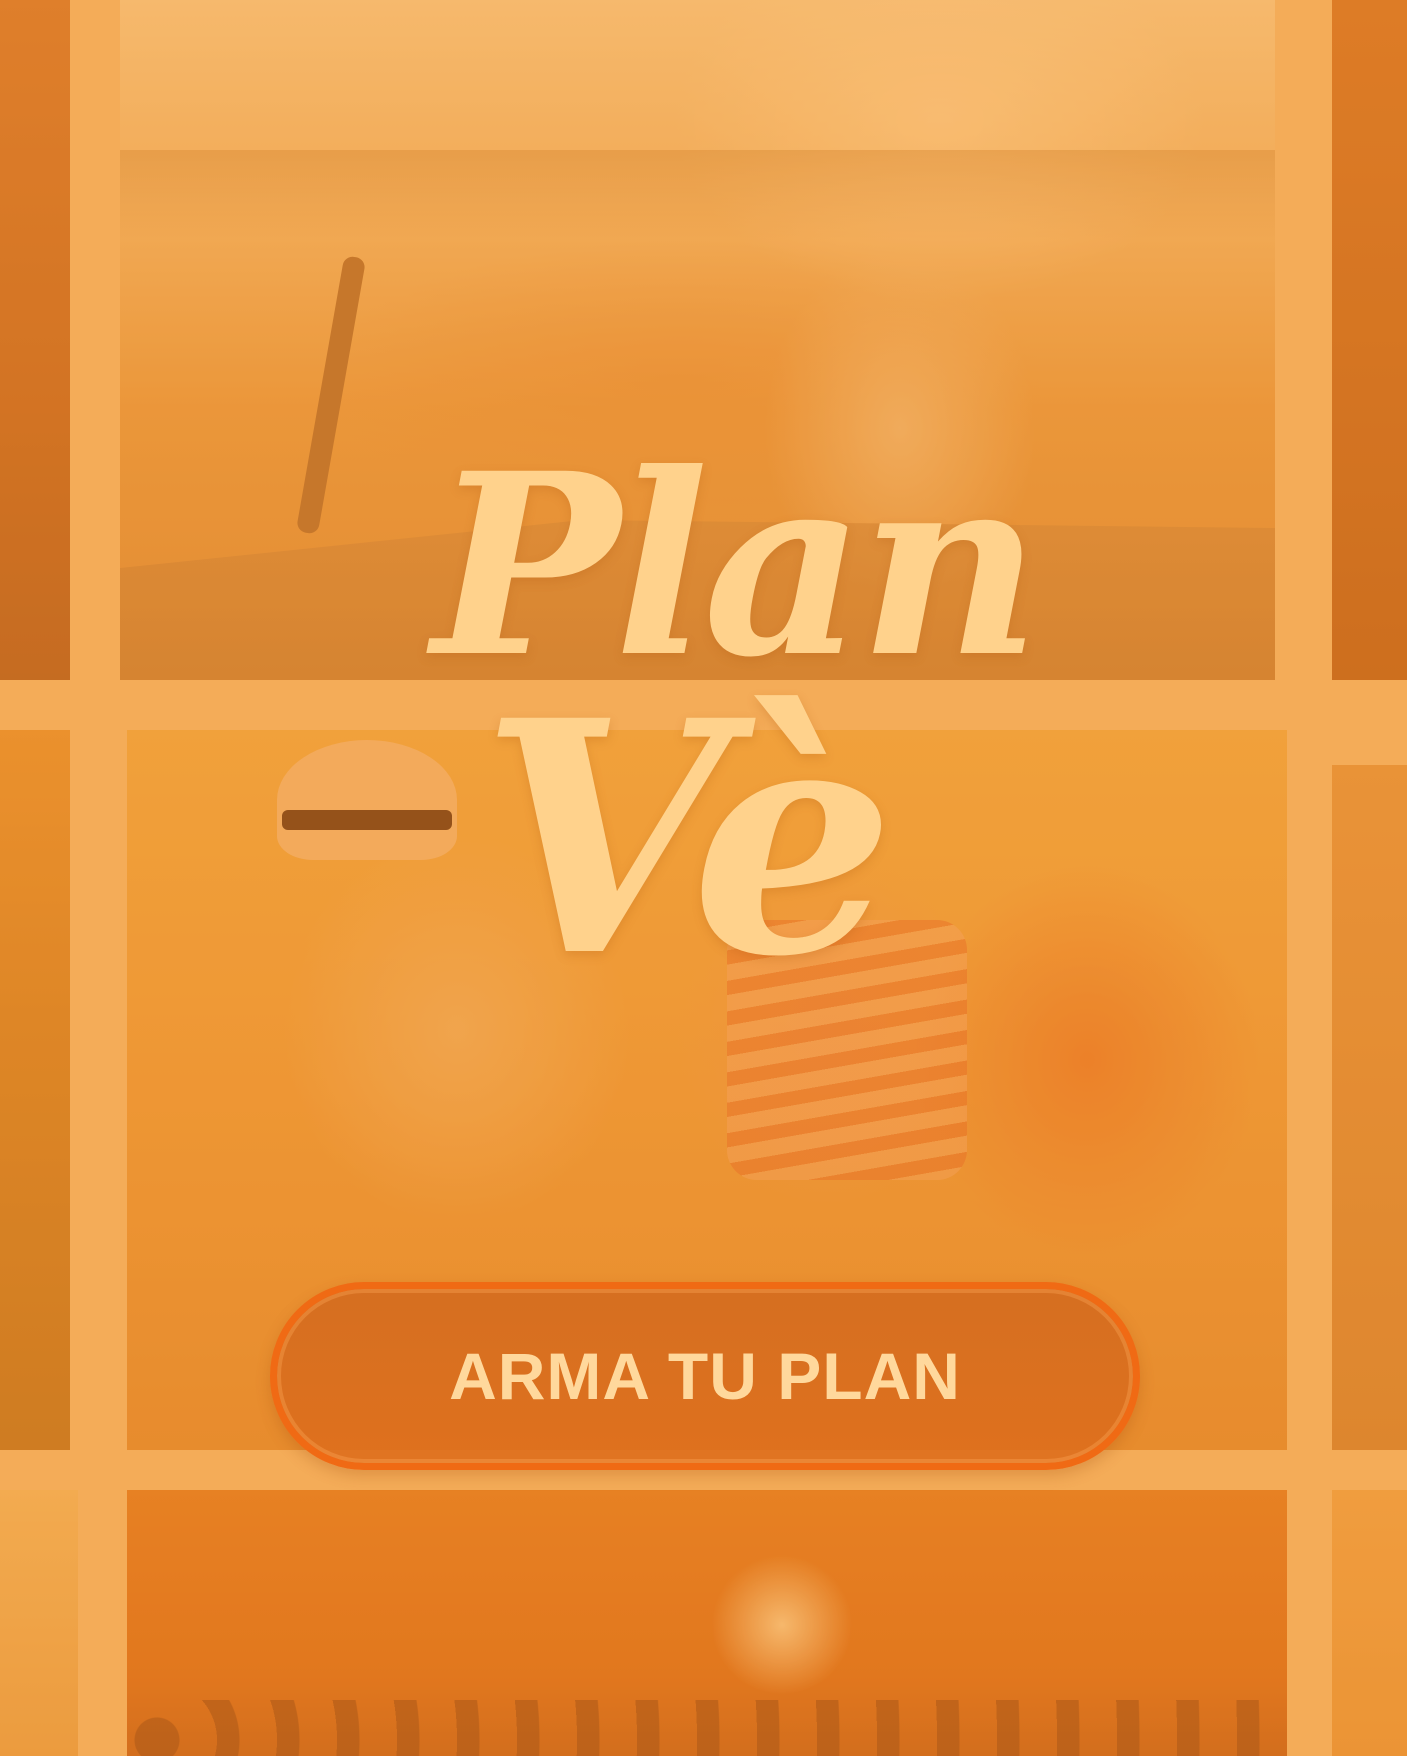  I want to click on logo-word-ve: Vè, so click(687, 839).